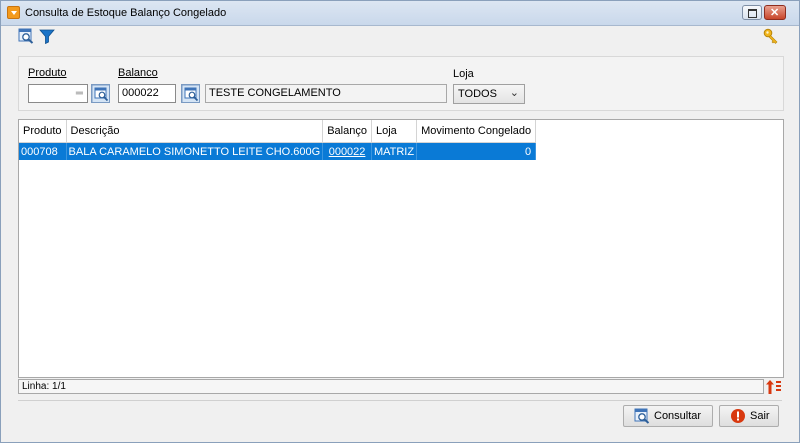 The width and height of the screenshot is (800, 443). I want to click on consultar-button: Consultar, so click(668, 416).